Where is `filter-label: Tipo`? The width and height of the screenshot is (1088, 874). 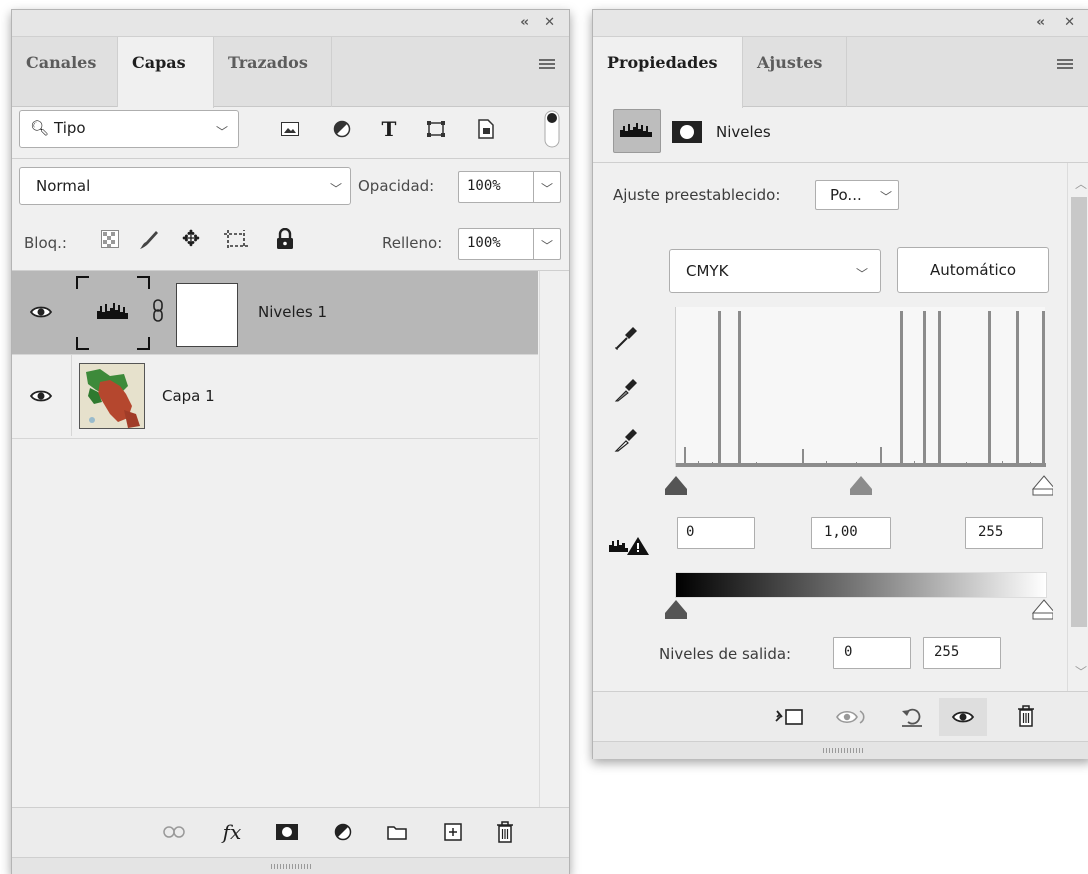 filter-label: Tipo is located at coordinates (70, 128).